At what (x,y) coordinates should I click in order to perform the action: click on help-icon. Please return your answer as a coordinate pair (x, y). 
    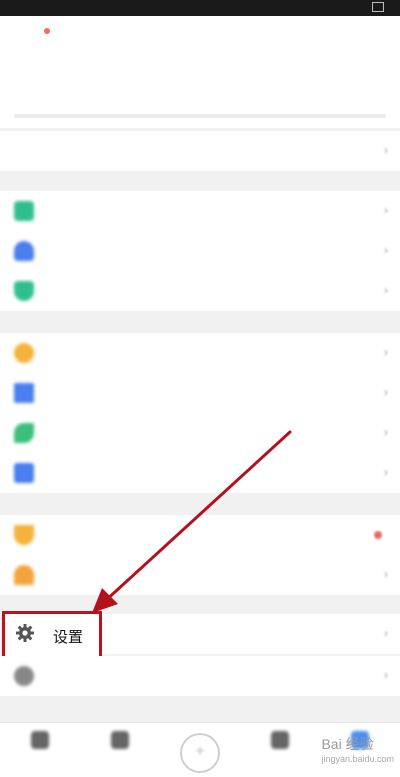
    Looking at the image, I should click on (24, 676).